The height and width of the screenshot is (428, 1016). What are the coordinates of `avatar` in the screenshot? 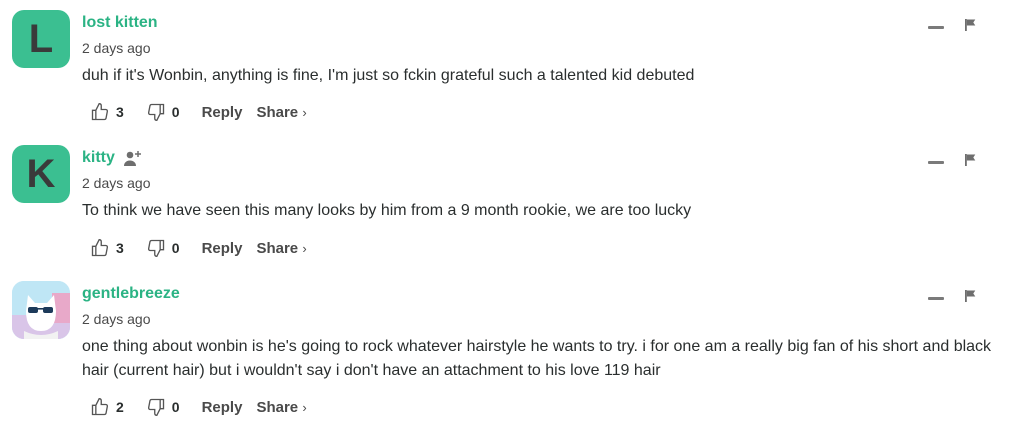 It's located at (41, 310).